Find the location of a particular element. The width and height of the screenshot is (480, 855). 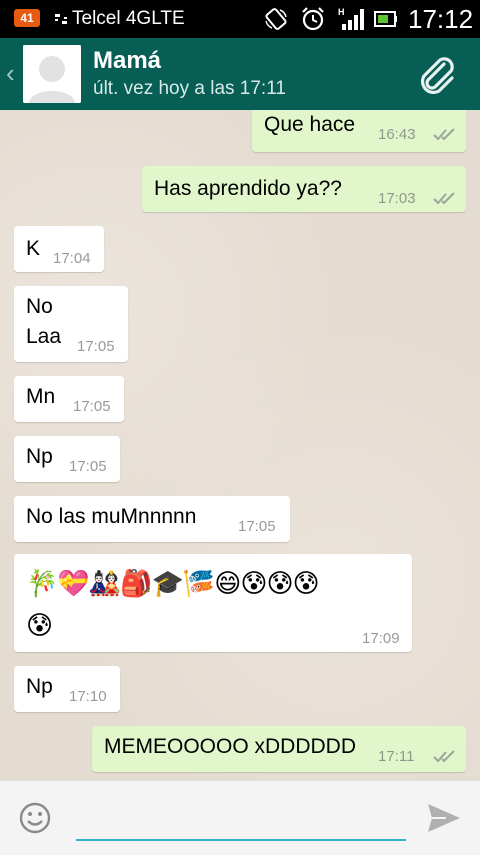

message-text: No Laa is located at coordinates (44, 321).